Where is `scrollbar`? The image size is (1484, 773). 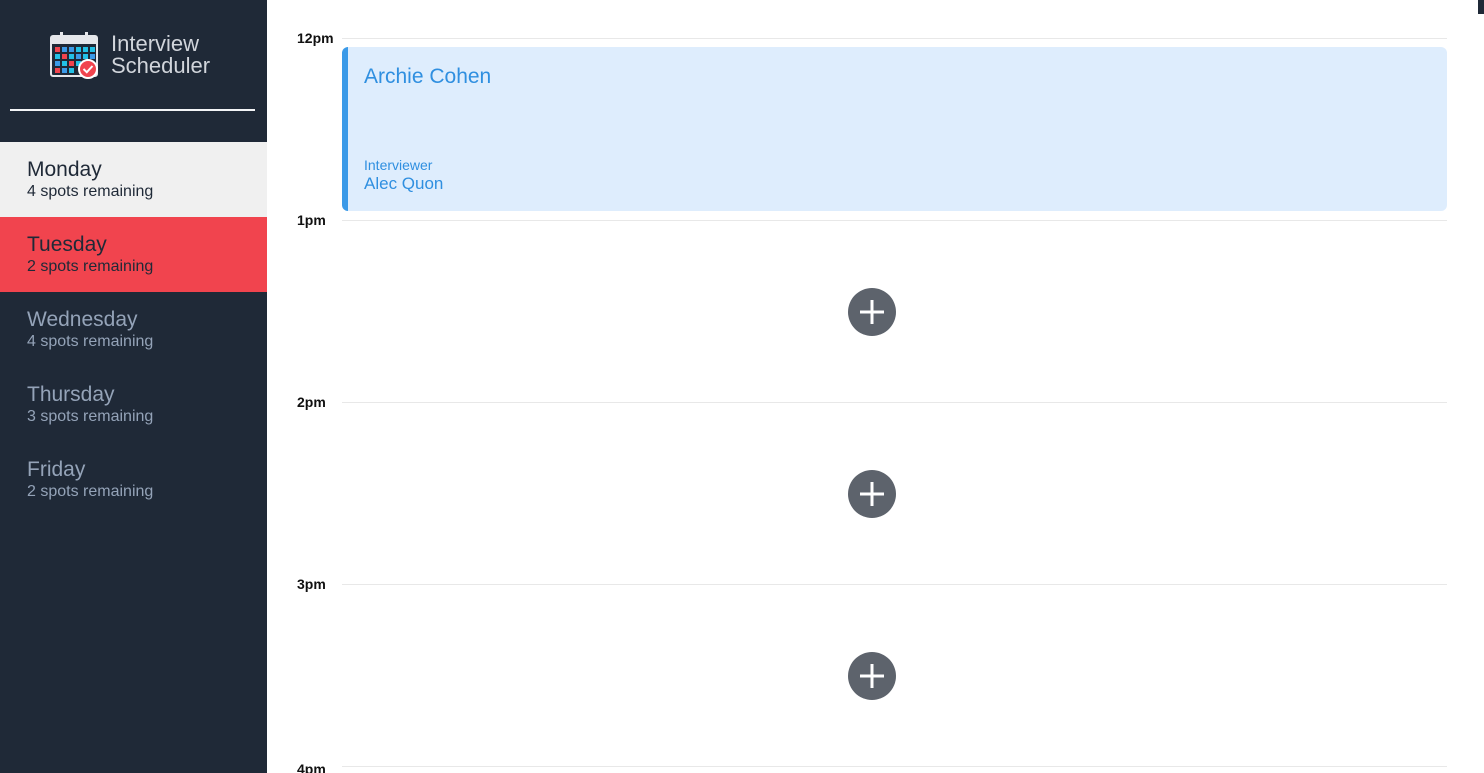
scrollbar is located at coordinates (1481, 7).